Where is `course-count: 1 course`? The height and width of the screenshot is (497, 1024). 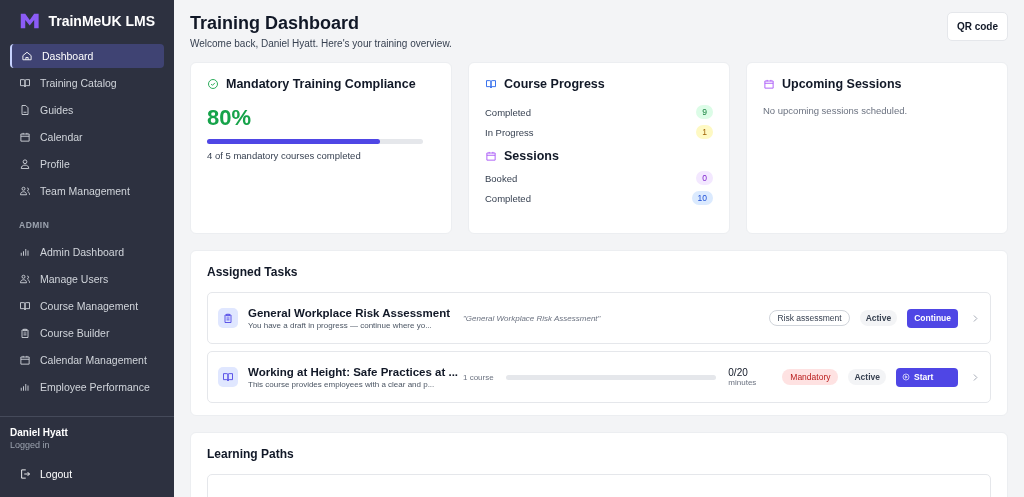 course-count: 1 course is located at coordinates (478, 377).